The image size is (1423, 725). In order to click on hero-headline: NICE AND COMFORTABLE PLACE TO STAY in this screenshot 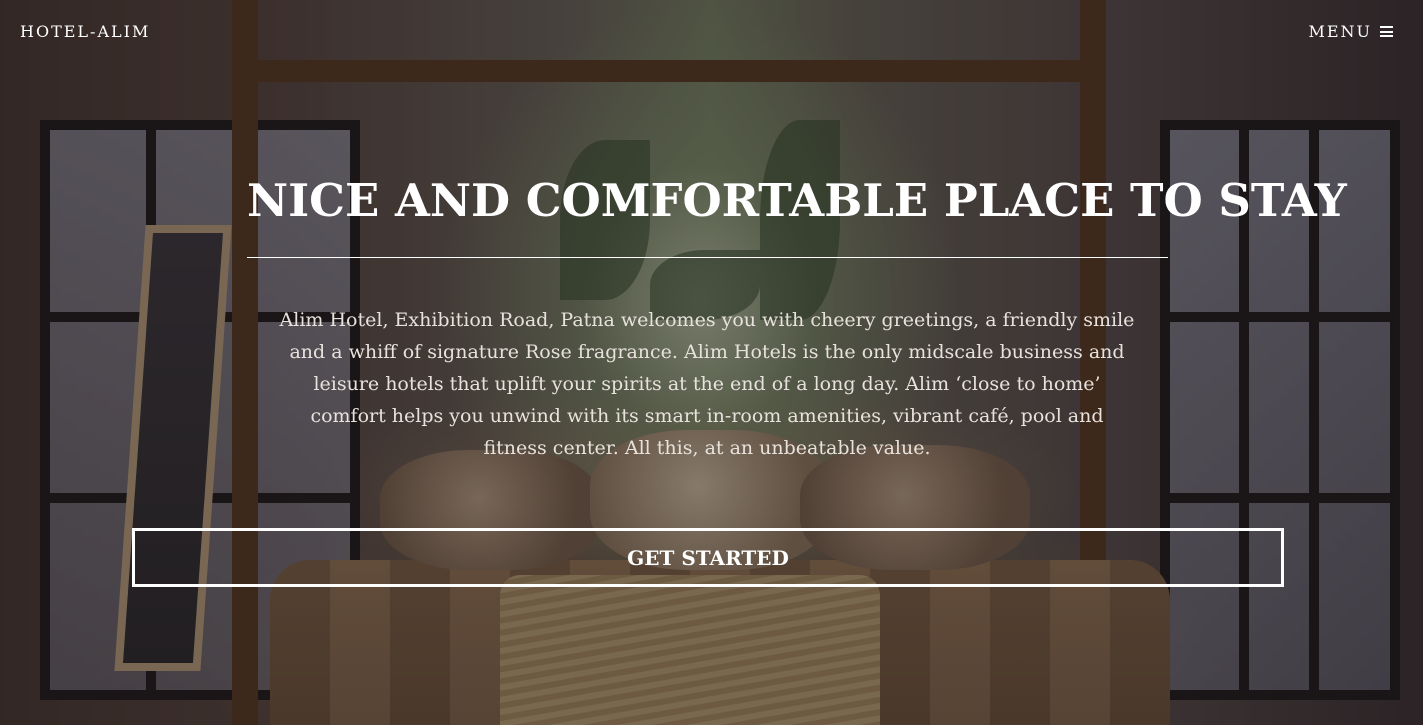, I will do `click(797, 200)`.